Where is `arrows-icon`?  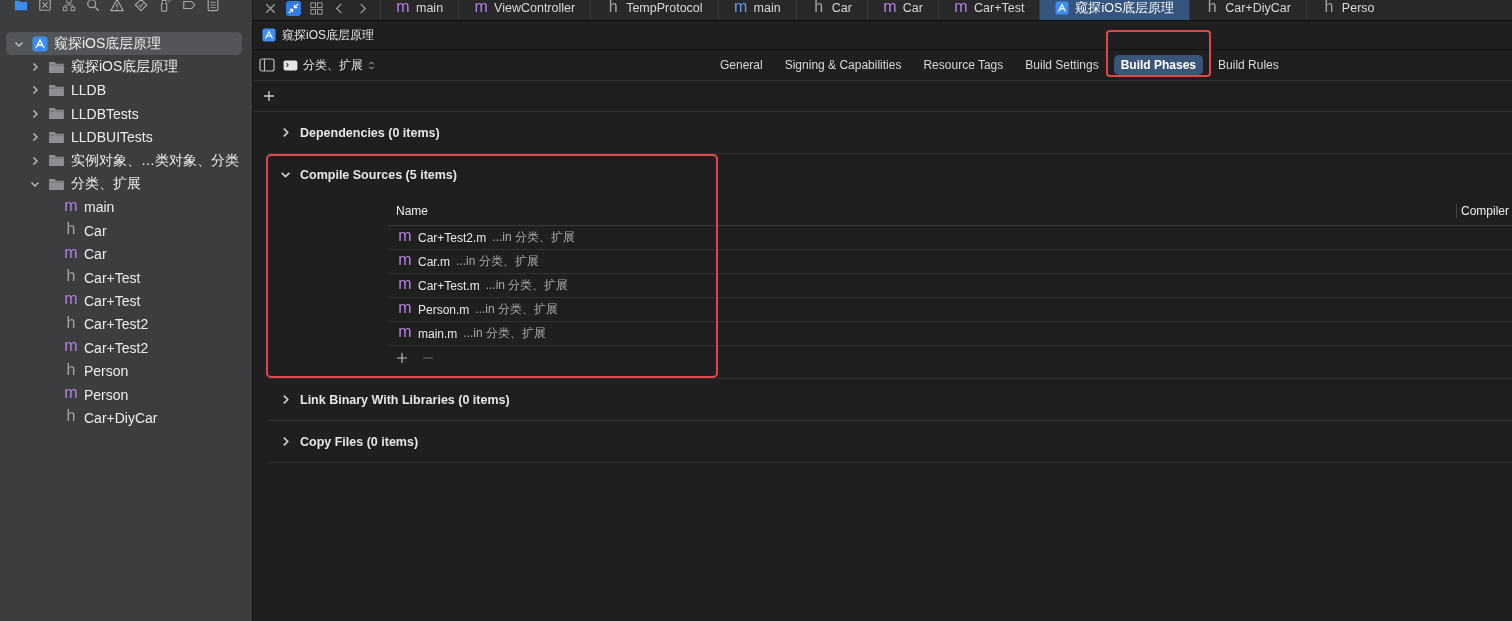 arrows-icon is located at coordinates (293, 8).